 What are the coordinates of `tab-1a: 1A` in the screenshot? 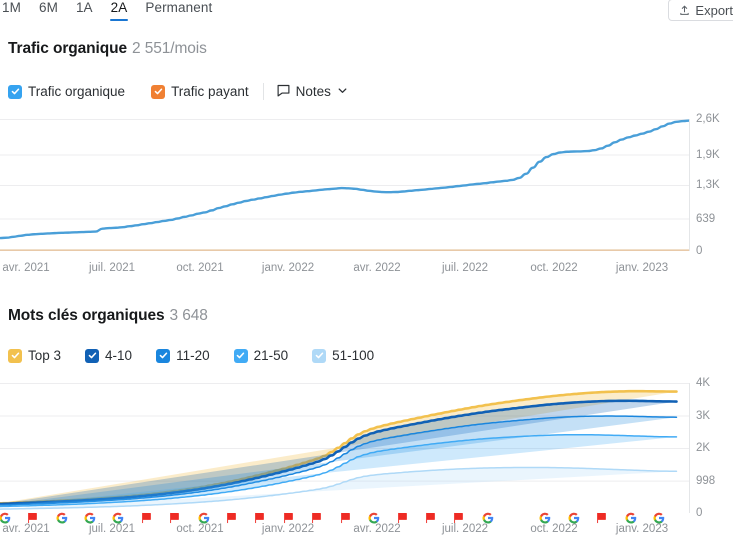 It's located at (84, 10).